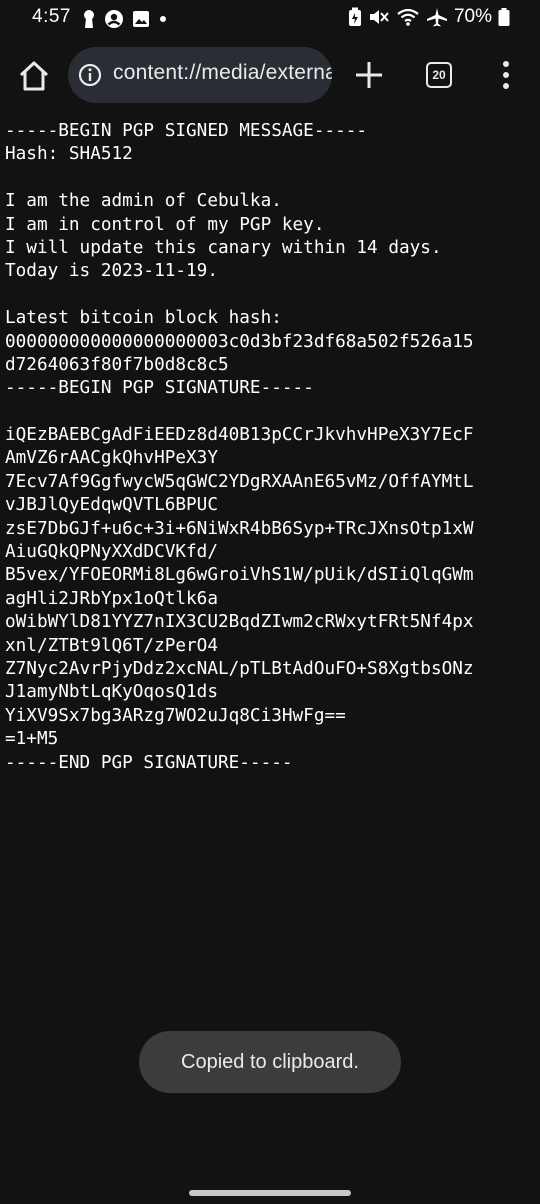 Image resolution: width=540 pixels, height=1204 pixels. Describe the element at coordinates (111, 458) in the screenshot. I see `document-line: AmVZ6rAACgkQhvHPeX3Y` at that location.